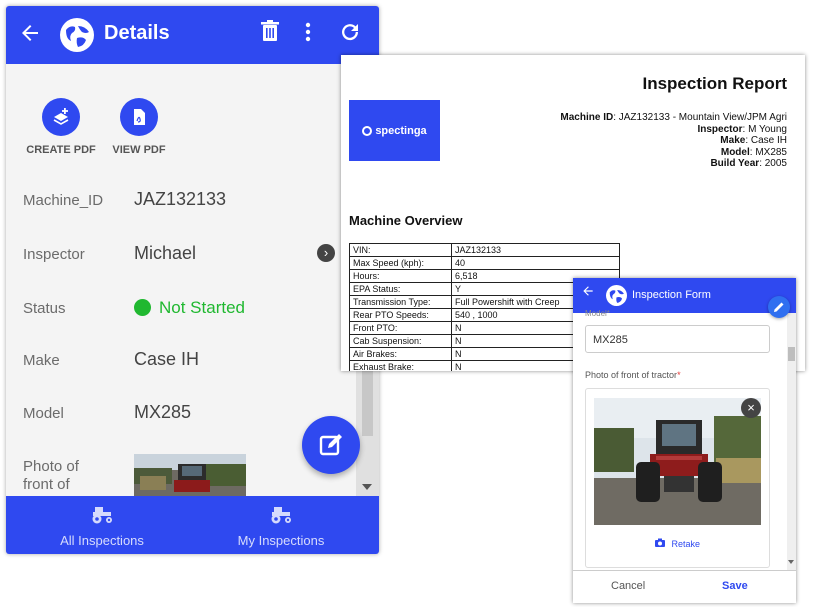 The height and width of the screenshot is (607, 814). I want to click on page-title: Details, so click(137, 33).